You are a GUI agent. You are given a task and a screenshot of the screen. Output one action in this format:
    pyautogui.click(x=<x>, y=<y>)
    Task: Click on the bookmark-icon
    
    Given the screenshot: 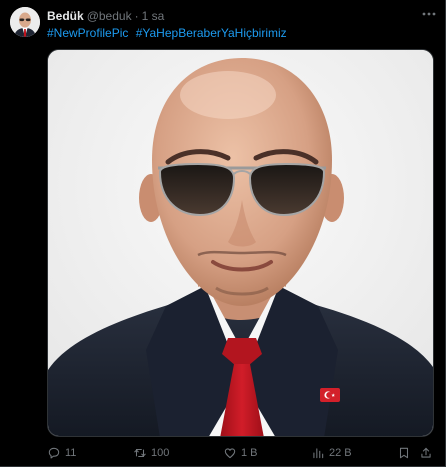 What is the action you would take?
    pyautogui.click(x=404, y=453)
    